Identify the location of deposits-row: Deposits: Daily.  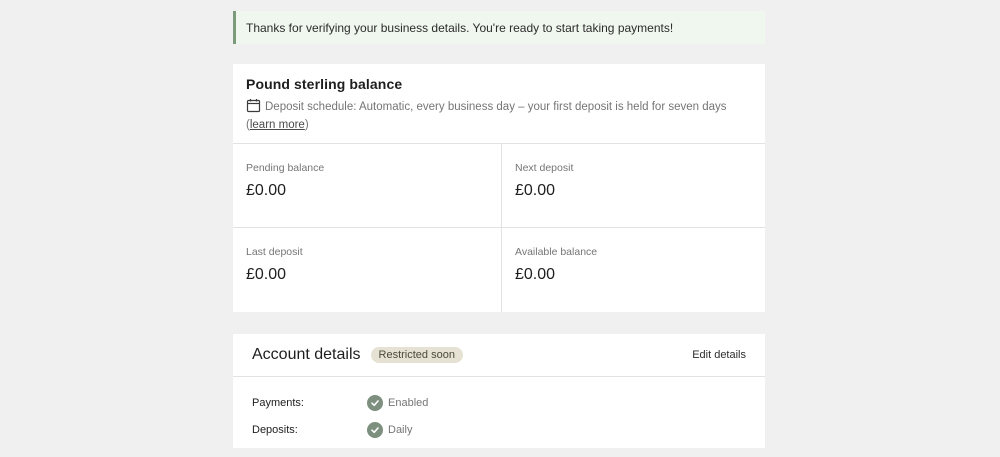
(499, 429).